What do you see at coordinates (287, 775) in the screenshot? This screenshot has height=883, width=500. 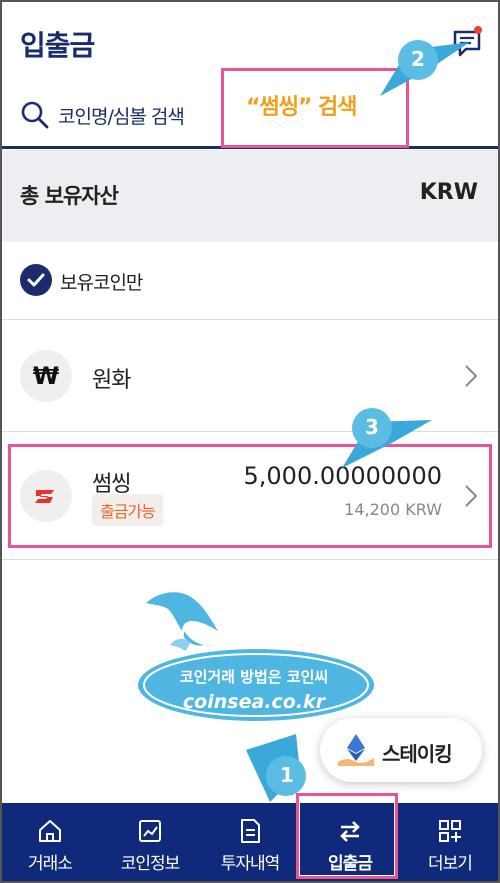 I see `step-marker-number: 1` at bounding box center [287, 775].